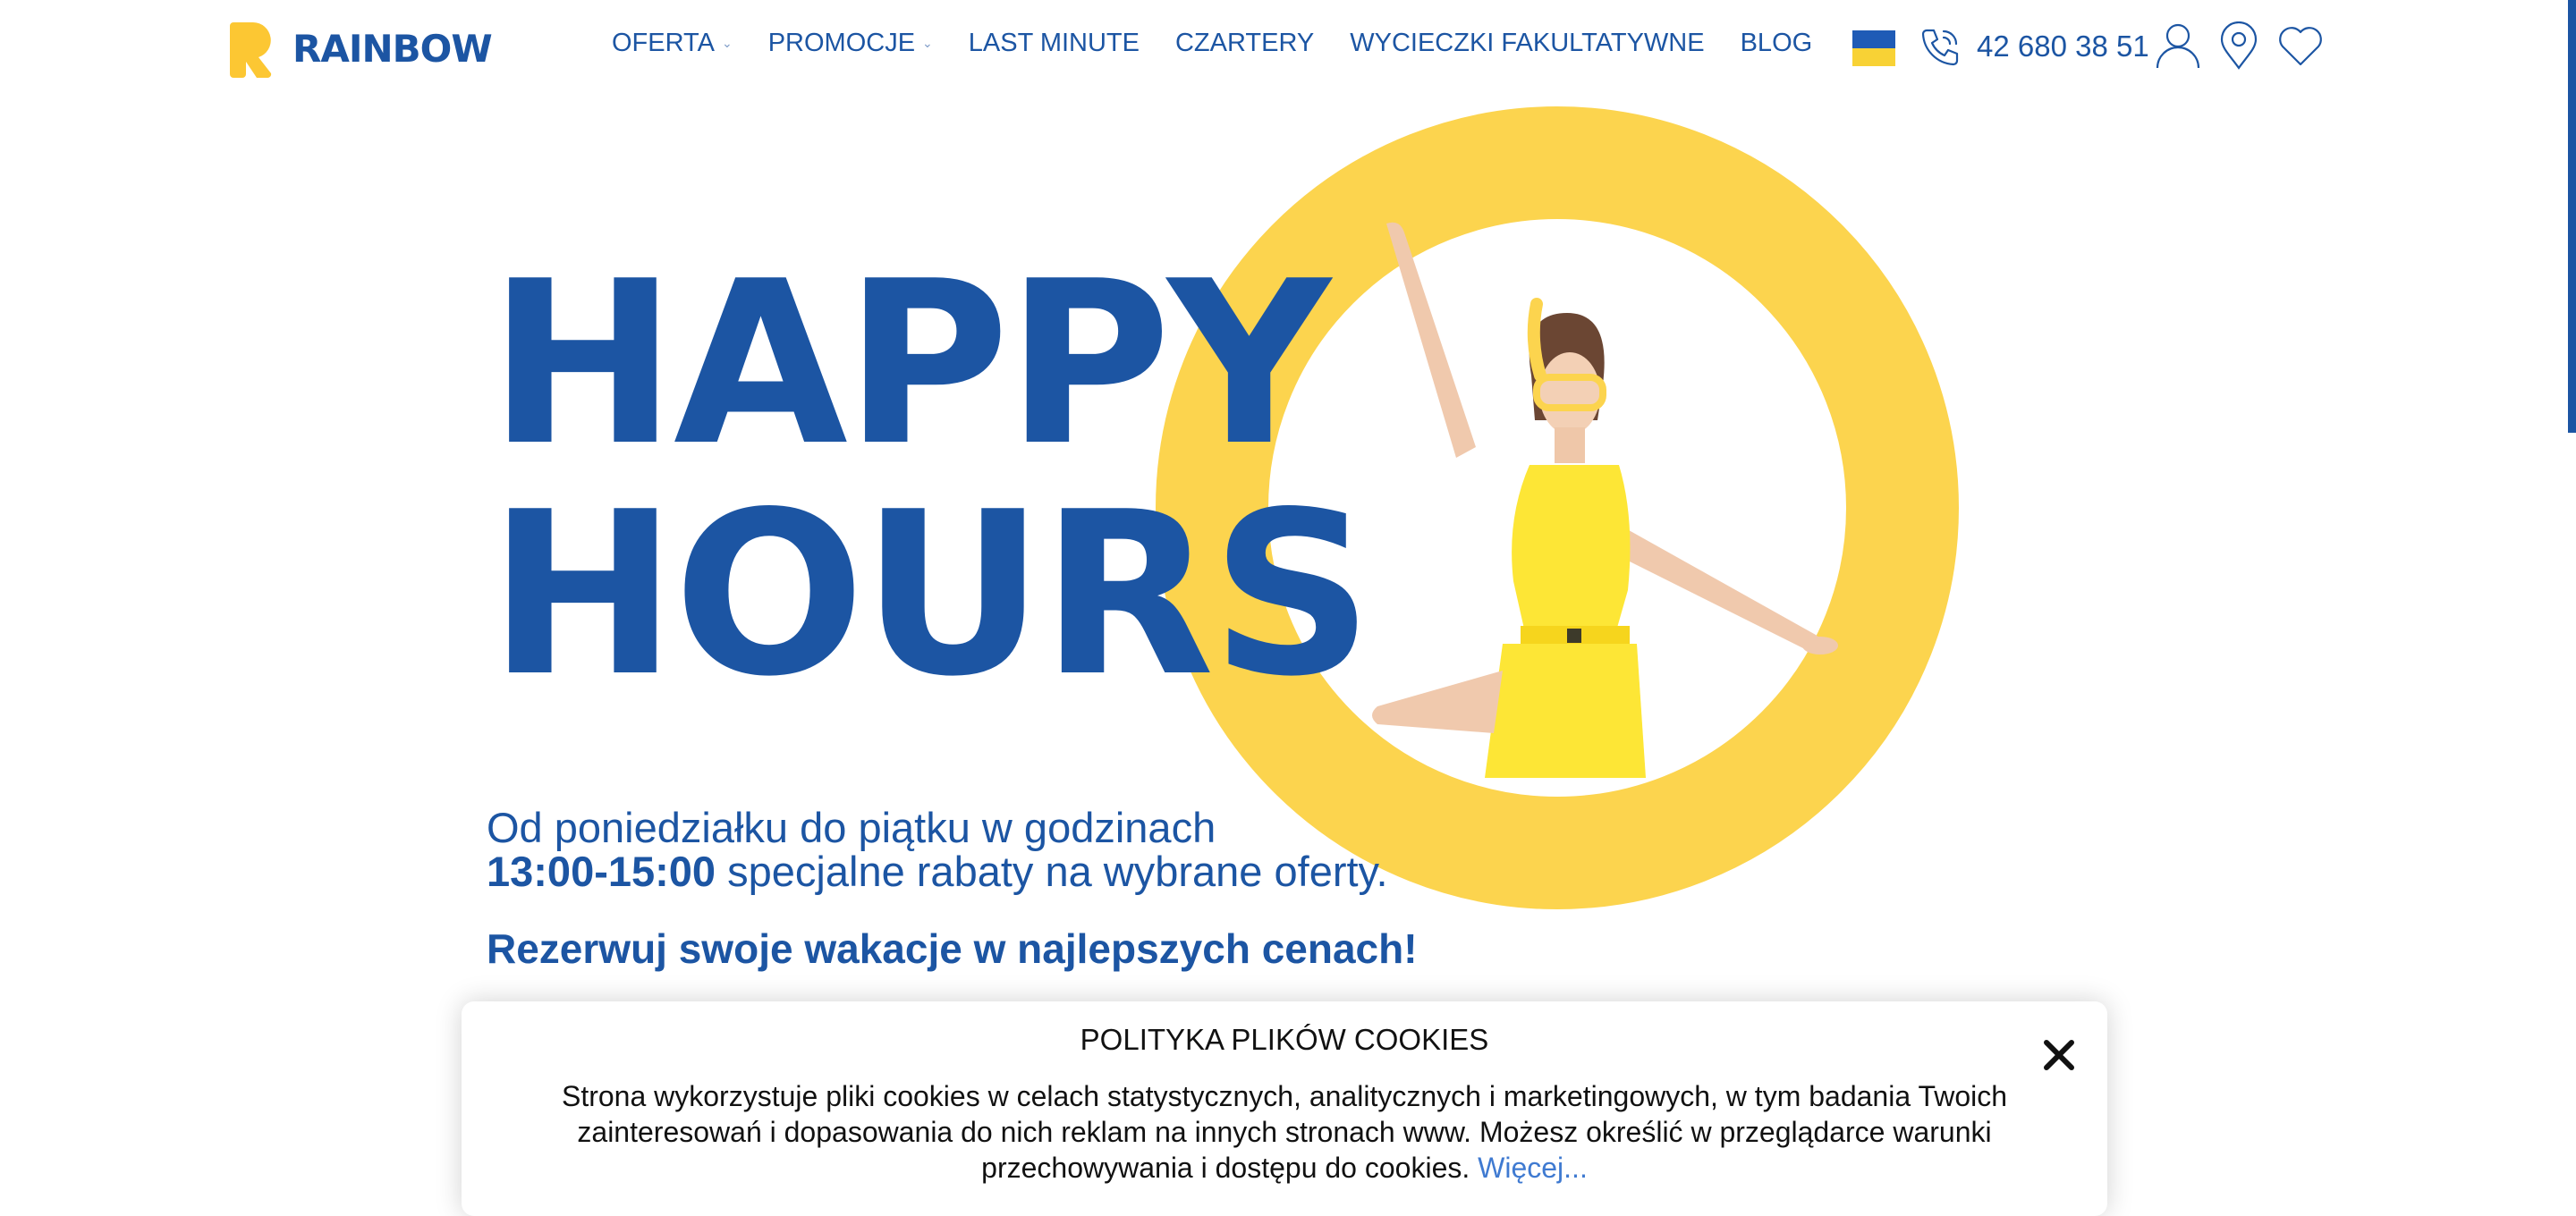 Image resolution: width=2576 pixels, height=1216 pixels. I want to click on nav-item-label: OFERTA, so click(663, 43).